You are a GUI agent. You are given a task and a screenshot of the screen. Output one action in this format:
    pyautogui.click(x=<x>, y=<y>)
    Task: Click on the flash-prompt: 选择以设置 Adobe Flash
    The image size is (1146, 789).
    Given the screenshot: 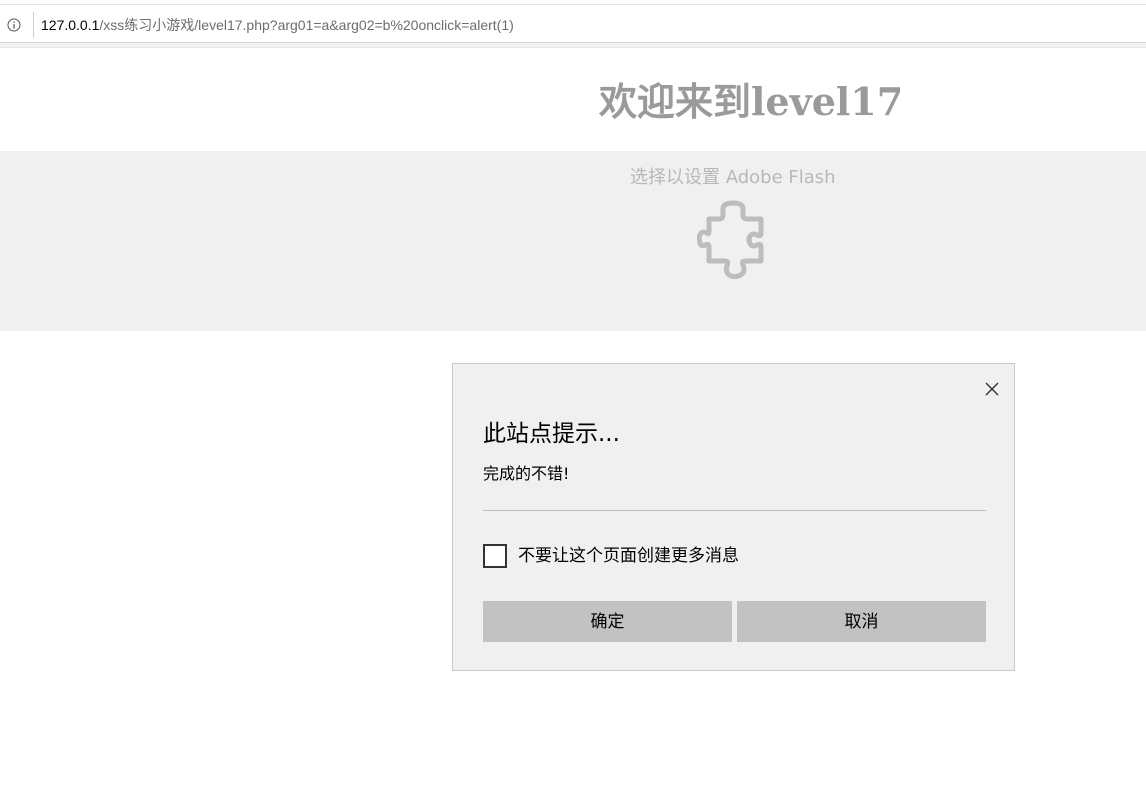 What is the action you would take?
    pyautogui.click(x=733, y=178)
    